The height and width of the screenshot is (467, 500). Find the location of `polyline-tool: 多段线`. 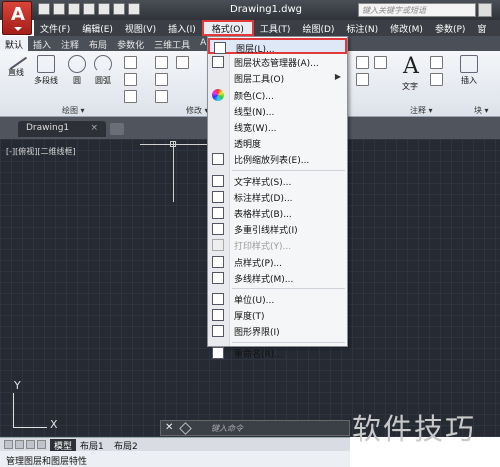

polyline-tool: 多段线 is located at coordinates (46, 70).